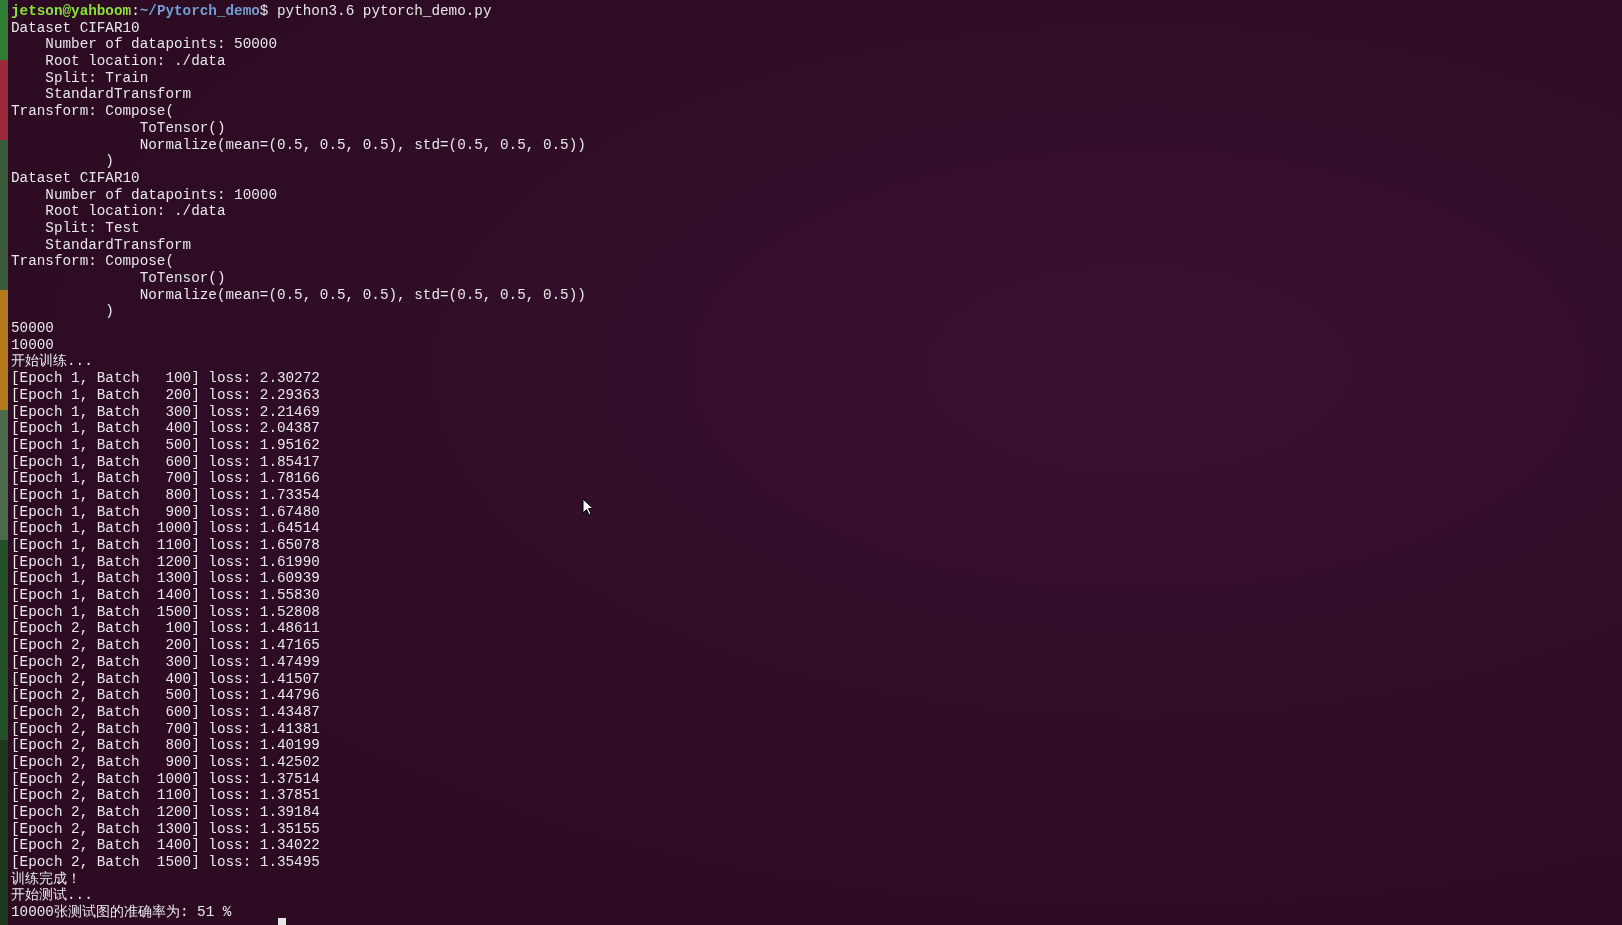 Image resolution: width=1622 pixels, height=925 pixels. I want to click on output-line: [Epoch 1, Batch 300] loss: 2.21469, so click(165, 411).